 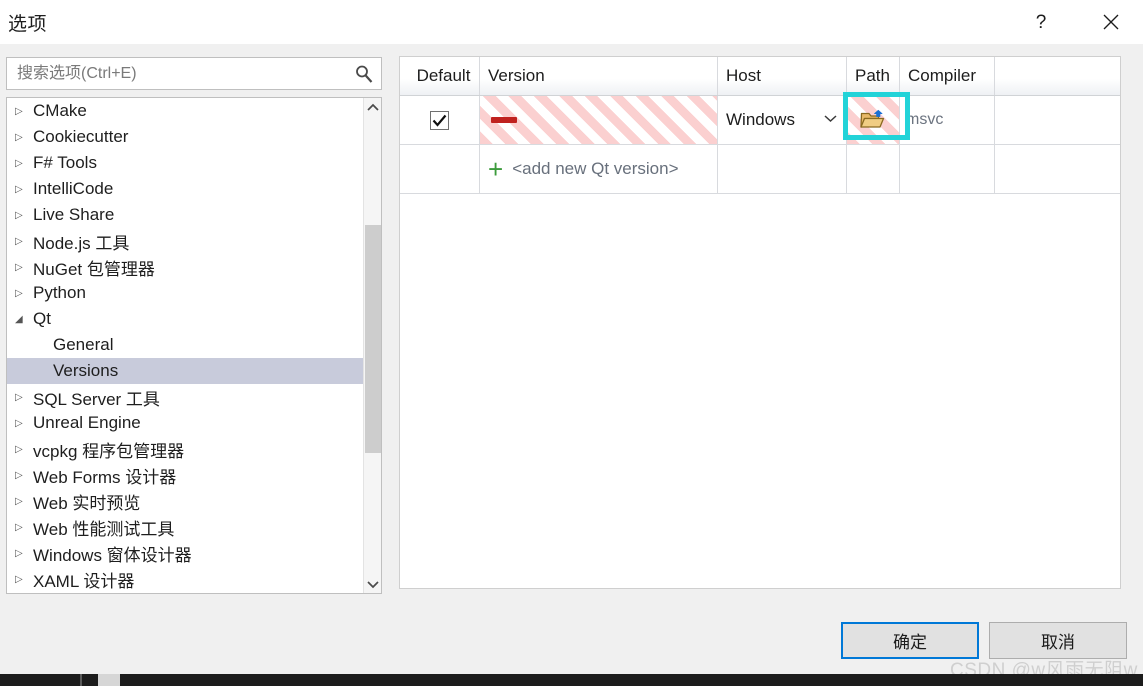 What do you see at coordinates (86, 370) in the screenshot?
I see `tree-item-label: Versions` at bounding box center [86, 370].